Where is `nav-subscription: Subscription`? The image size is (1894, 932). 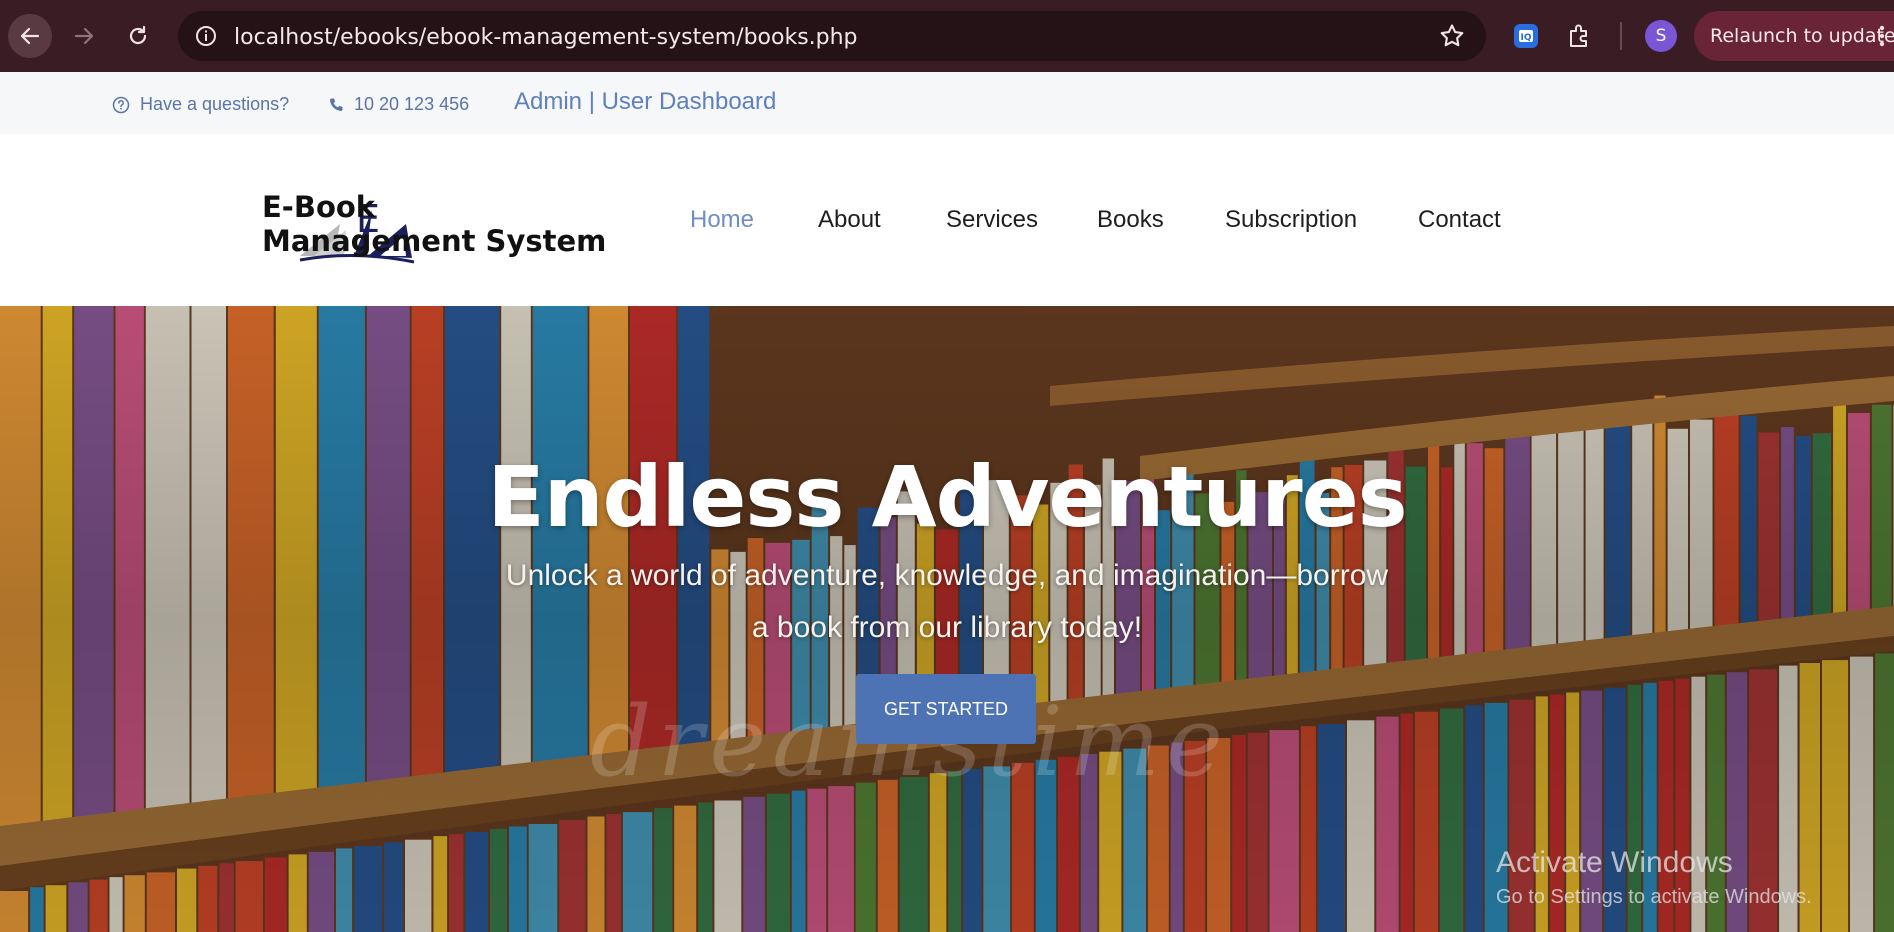
nav-subscription: Subscription is located at coordinates (1291, 220).